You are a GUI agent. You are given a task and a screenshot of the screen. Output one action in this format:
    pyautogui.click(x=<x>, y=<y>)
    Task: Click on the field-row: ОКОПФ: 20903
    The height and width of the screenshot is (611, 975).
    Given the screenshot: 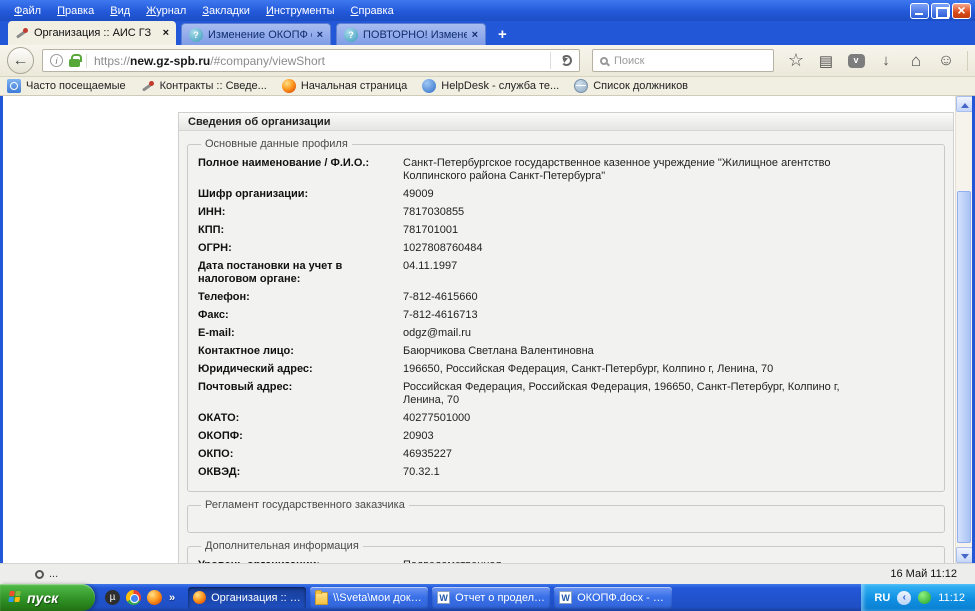 What is the action you would take?
    pyautogui.click(x=566, y=436)
    